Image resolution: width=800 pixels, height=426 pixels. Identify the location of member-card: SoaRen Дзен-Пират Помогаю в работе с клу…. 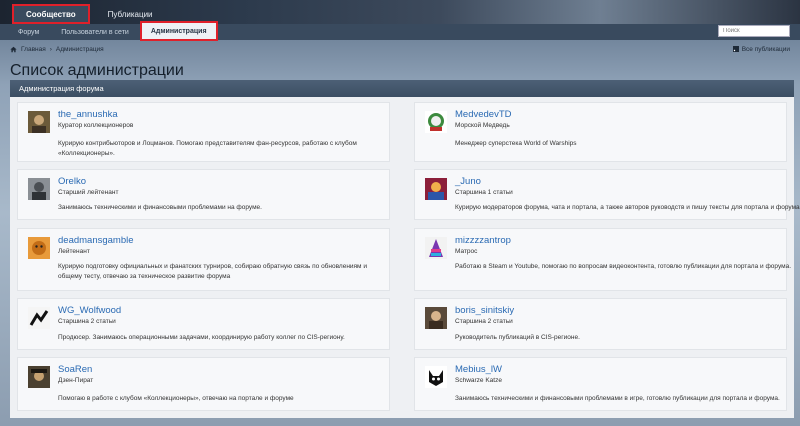
(203, 384).